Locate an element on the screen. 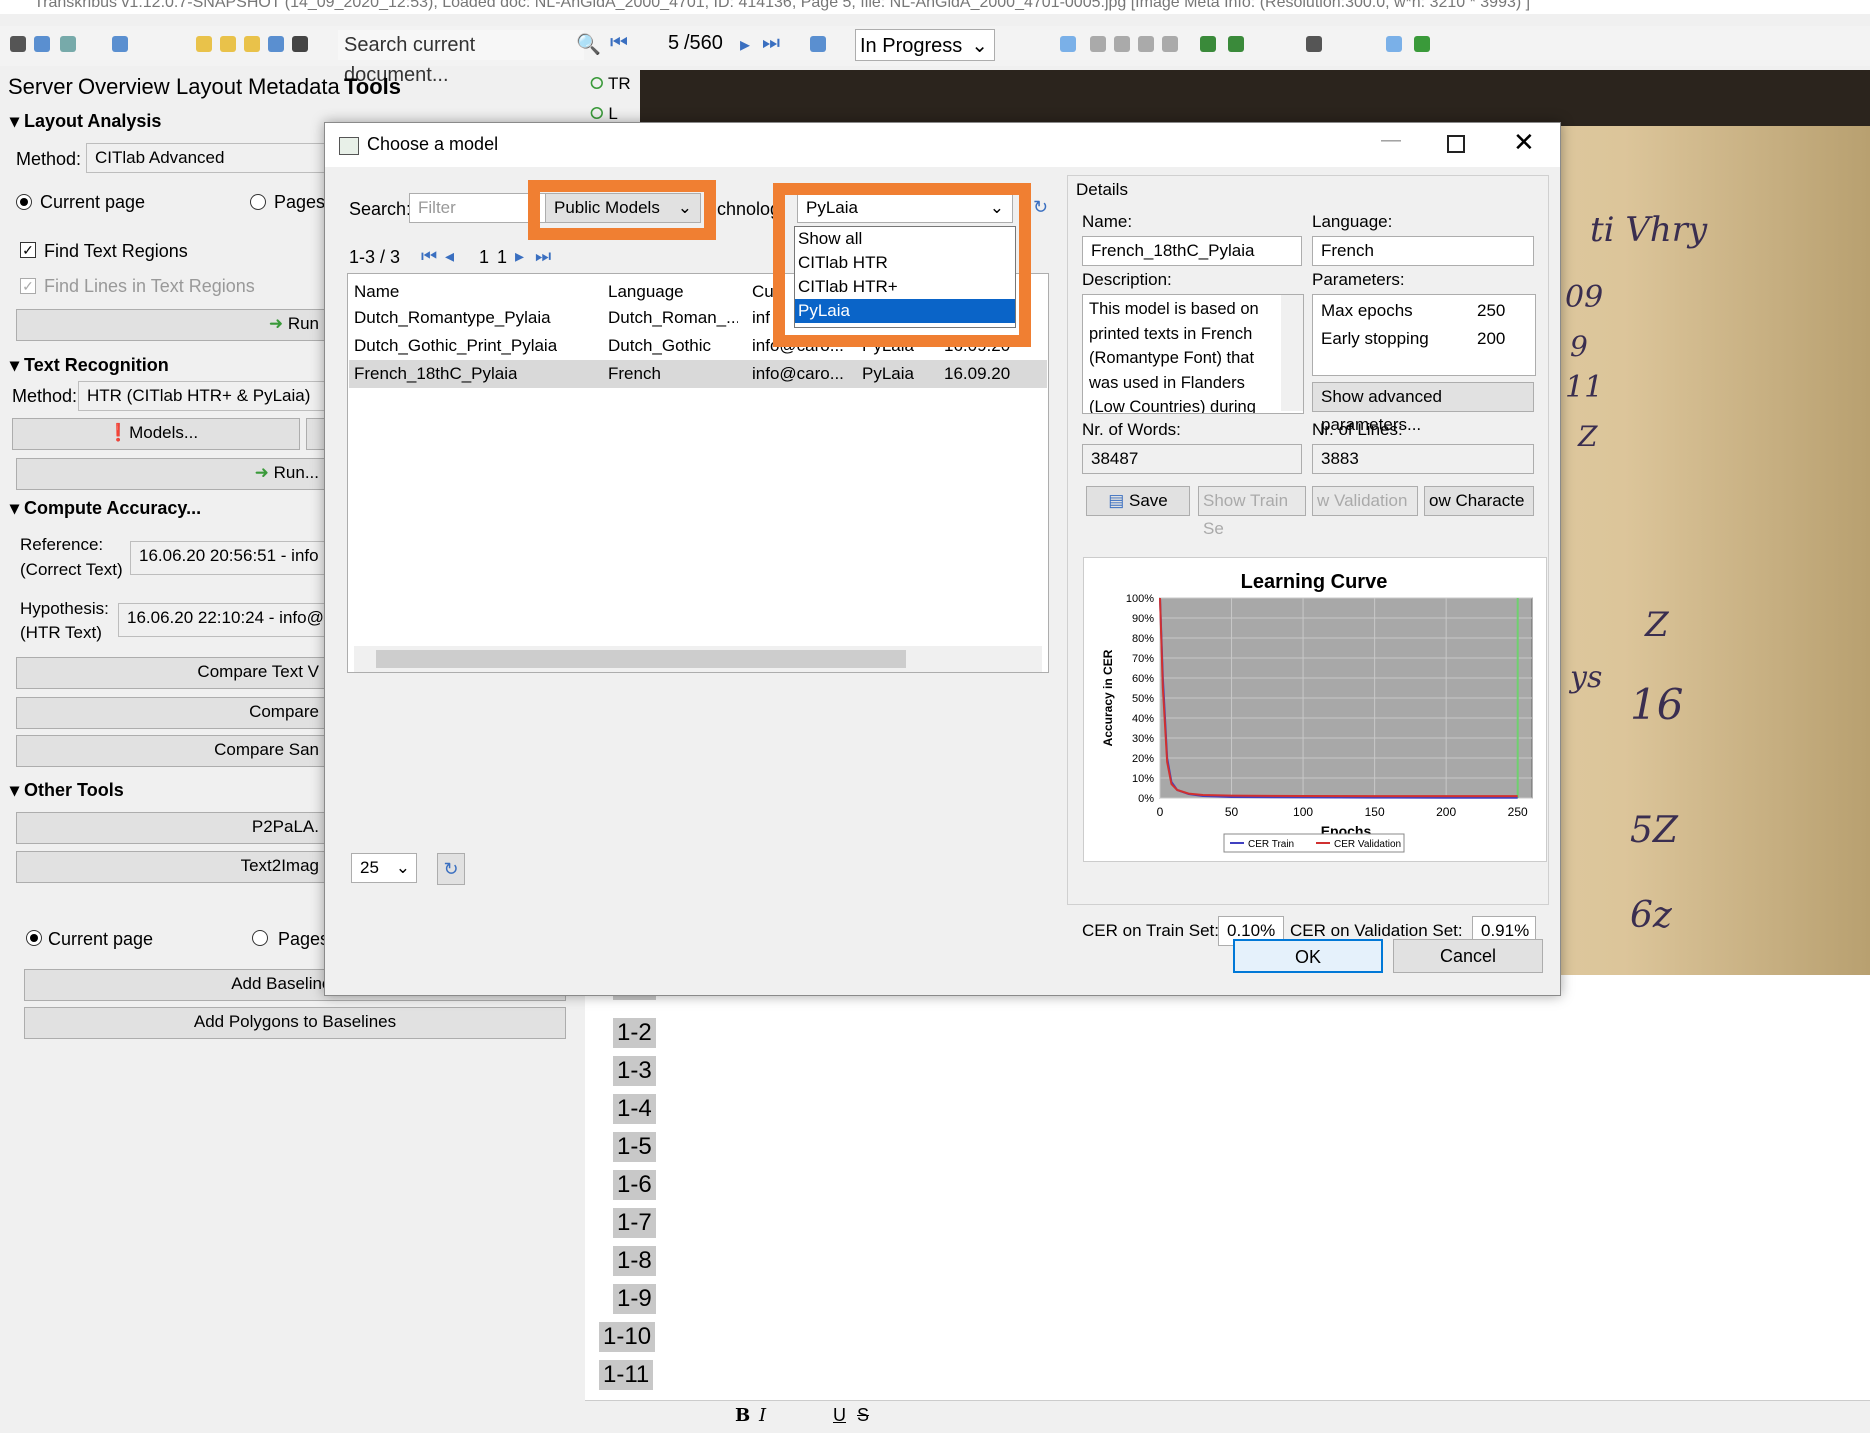  view-icon is located at coordinates (1098, 44).